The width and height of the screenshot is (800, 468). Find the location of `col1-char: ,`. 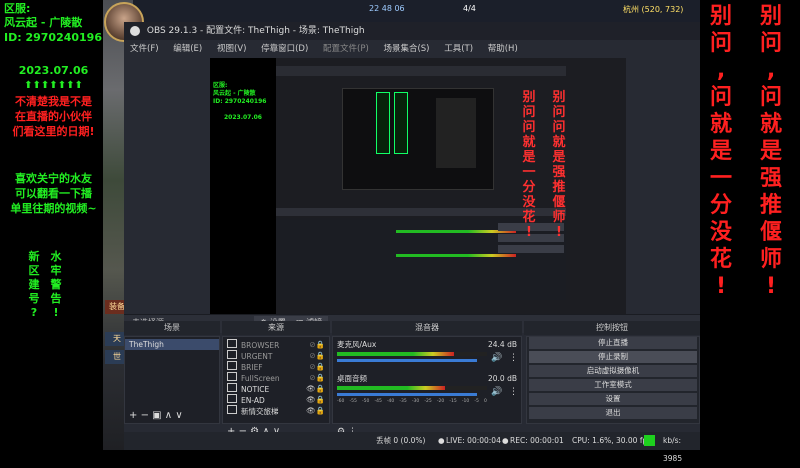

col1-char: , is located at coordinates (721, 70).